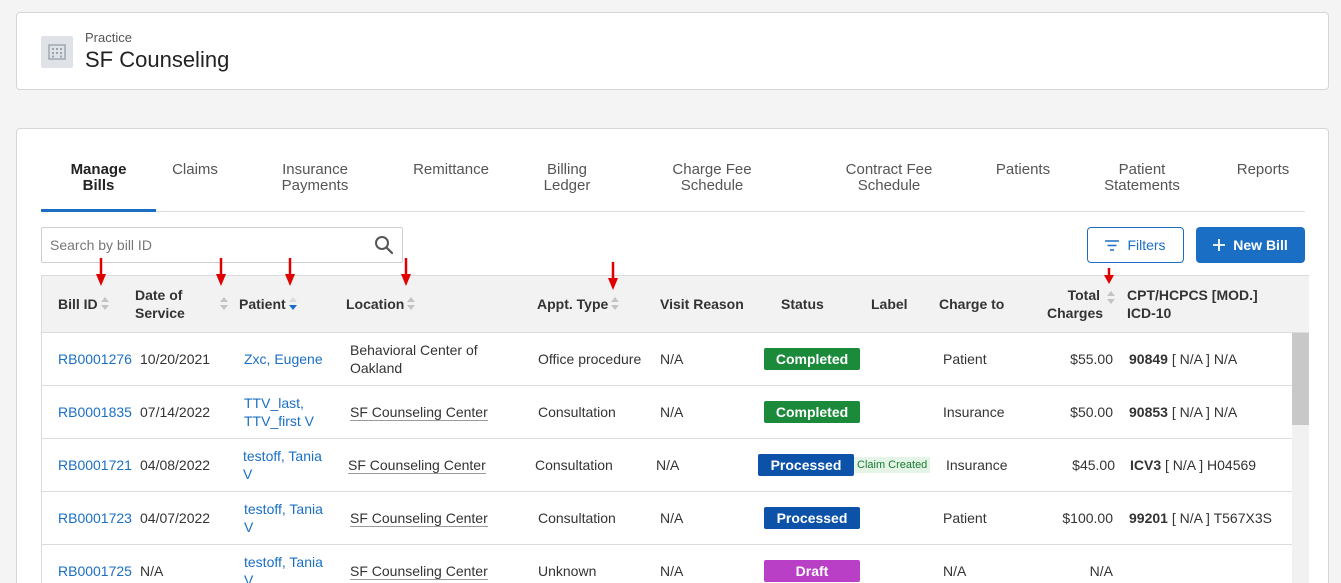 This screenshot has height=583, width=1341. What do you see at coordinates (283, 359) in the screenshot?
I see `patient-link: Zxc, Eugene` at bounding box center [283, 359].